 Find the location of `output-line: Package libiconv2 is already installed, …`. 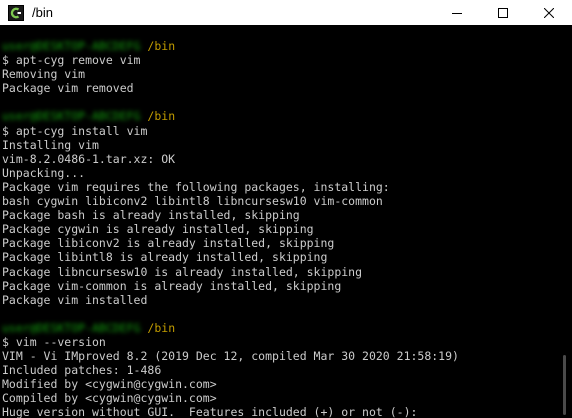

output-line: Package libiconv2 is already installed, … is located at coordinates (168, 243).